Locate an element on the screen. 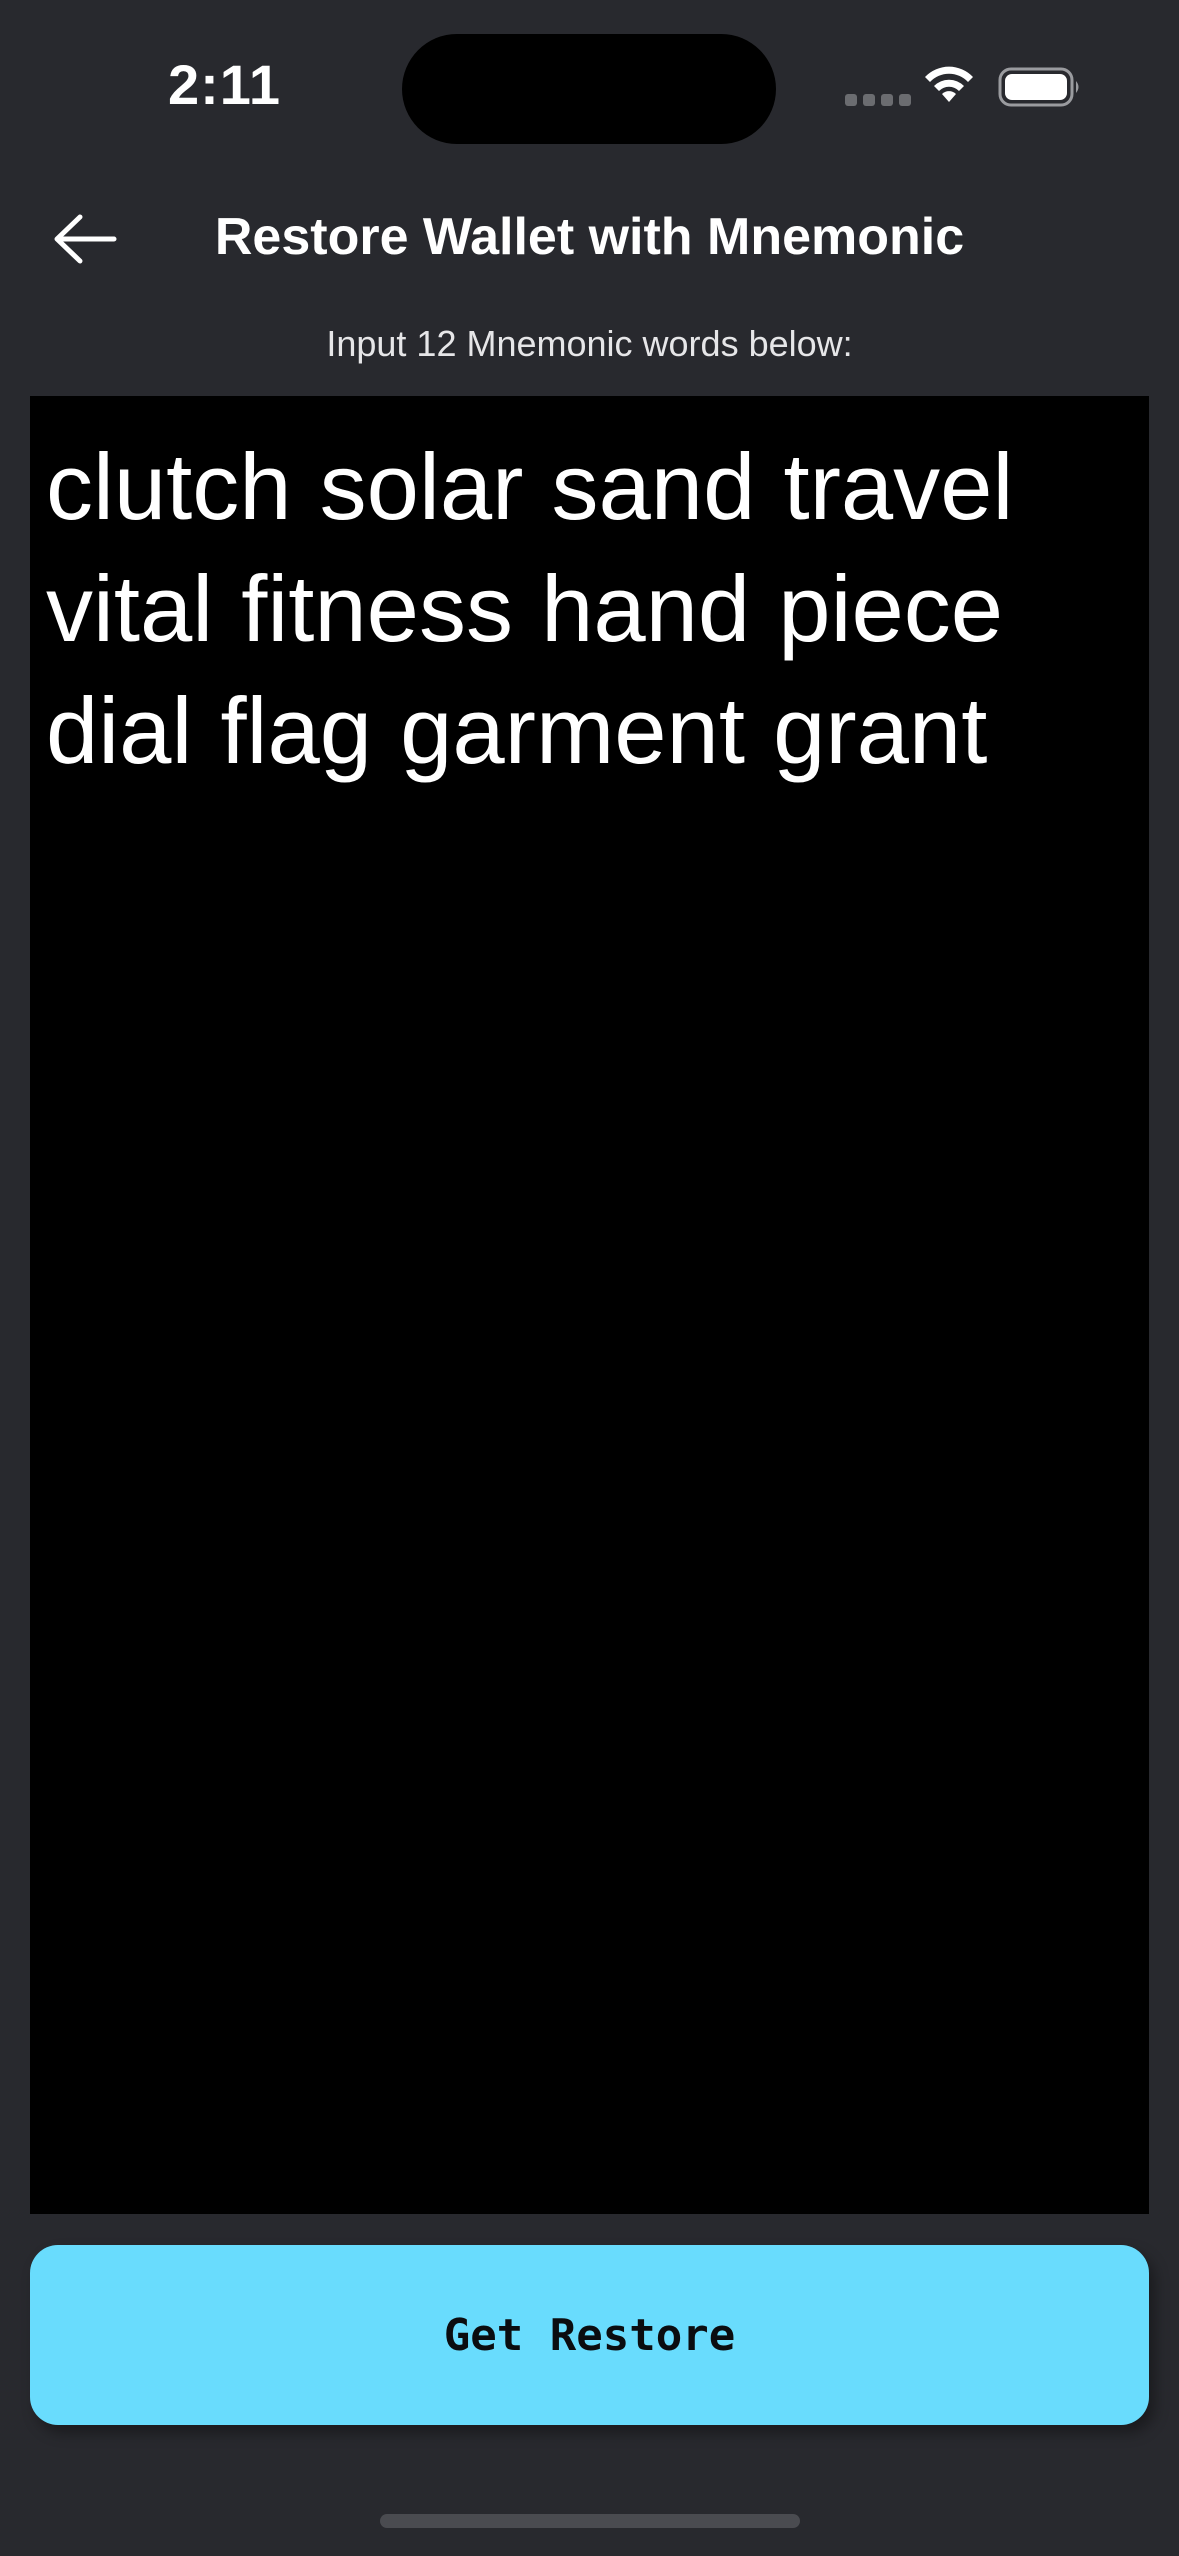 The height and width of the screenshot is (2556, 1179). battery-icon is located at coordinates (1038, 87).